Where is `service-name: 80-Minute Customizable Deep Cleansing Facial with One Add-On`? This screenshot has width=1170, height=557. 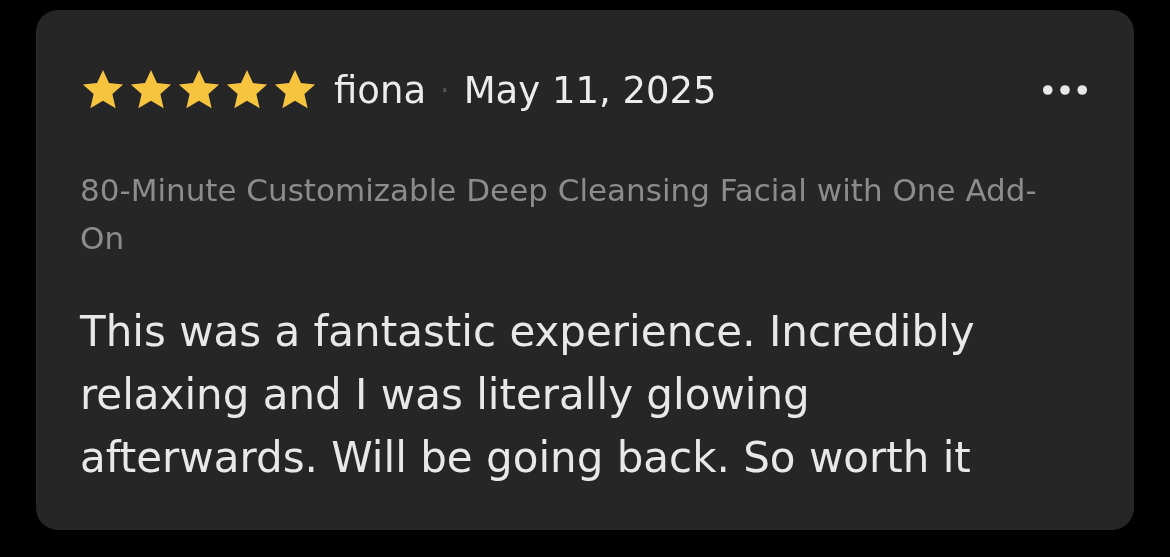
service-name: 80-Minute Customizable Deep Cleansing Facial with One Add-On is located at coordinates (559, 214).